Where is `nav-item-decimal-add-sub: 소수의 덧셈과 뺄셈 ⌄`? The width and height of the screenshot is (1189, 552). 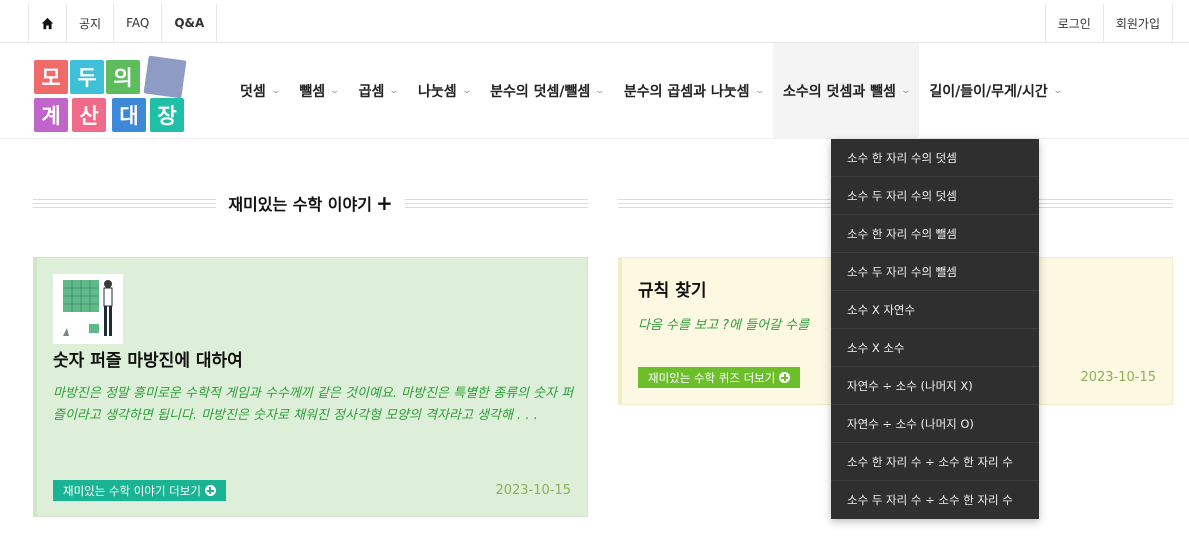
nav-item-decimal-add-sub: 소수의 덧셈과 뺄셈 ⌄ is located at coordinates (846, 91).